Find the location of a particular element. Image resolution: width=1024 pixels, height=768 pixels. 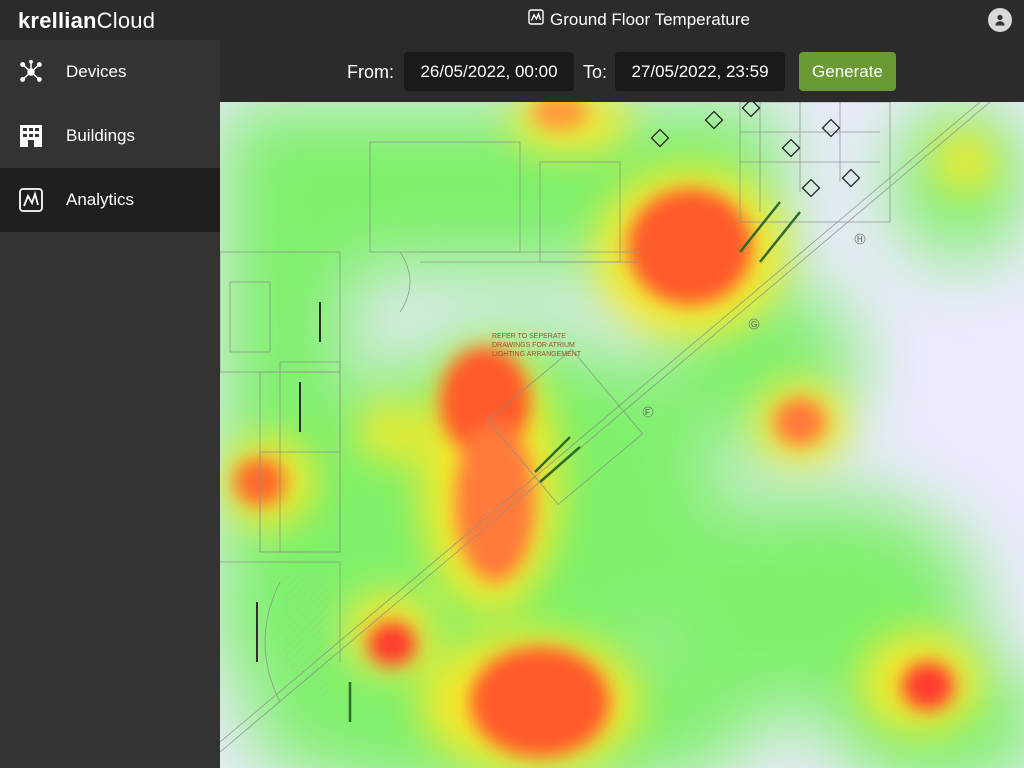

to-date-input: 27/05/2022, 23:59 is located at coordinates (700, 71).